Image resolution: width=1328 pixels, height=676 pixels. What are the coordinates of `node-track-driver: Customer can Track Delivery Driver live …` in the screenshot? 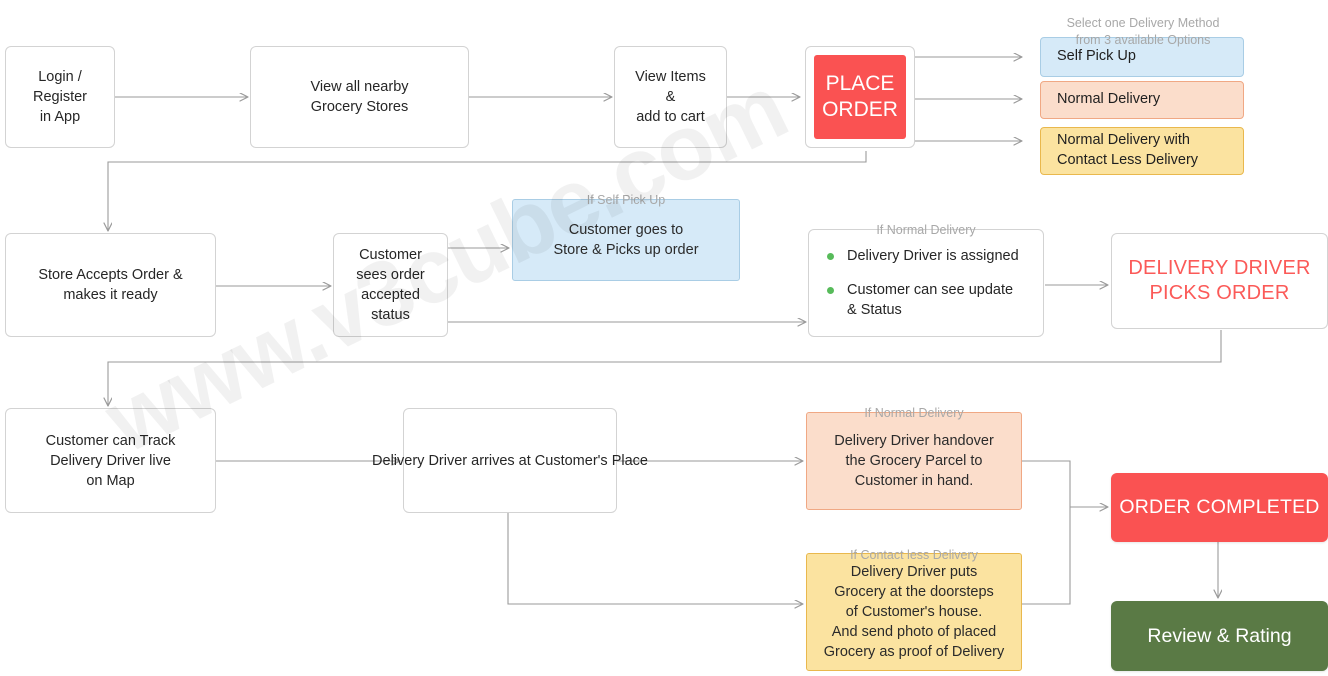 It's located at (110, 460).